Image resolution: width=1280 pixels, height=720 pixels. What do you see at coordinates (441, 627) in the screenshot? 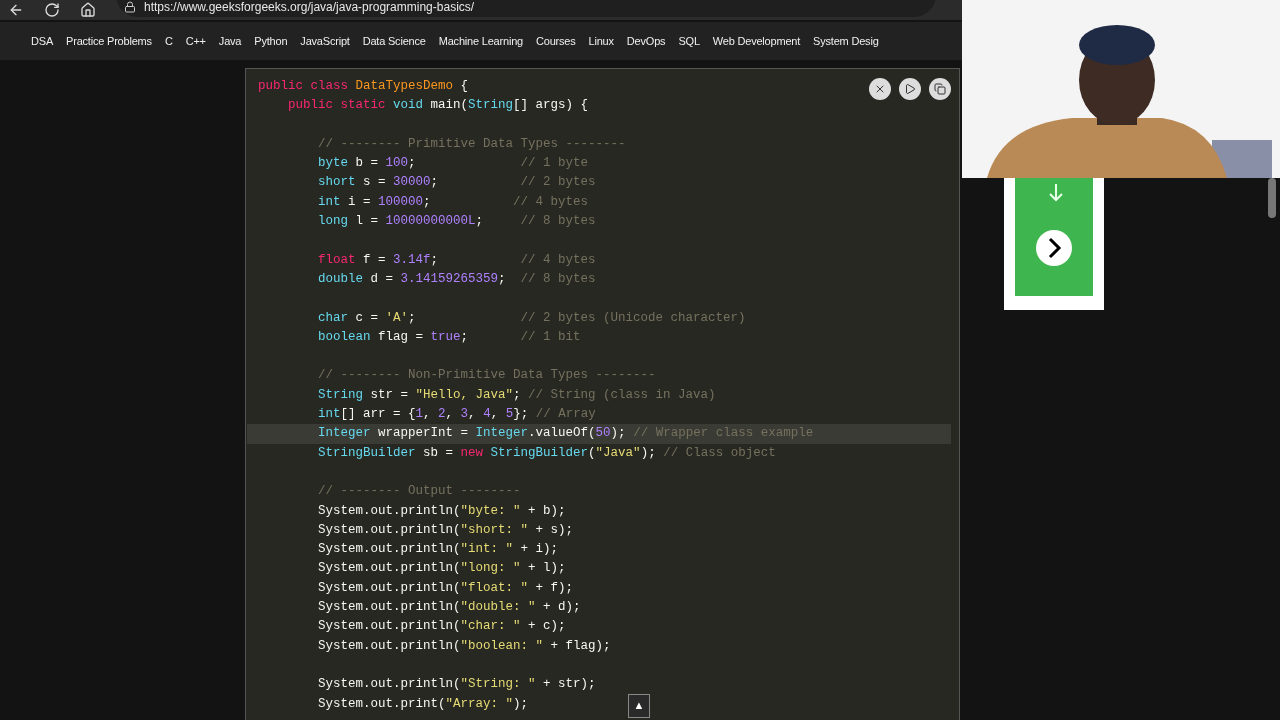
I see `code-line: System.out.println("char: " + c);` at bounding box center [441, 627].